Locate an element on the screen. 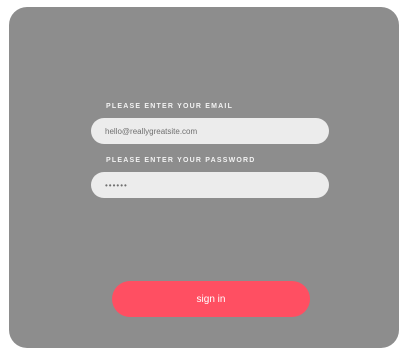  sign-in-label: sign in is located at coordinates (211, 299).